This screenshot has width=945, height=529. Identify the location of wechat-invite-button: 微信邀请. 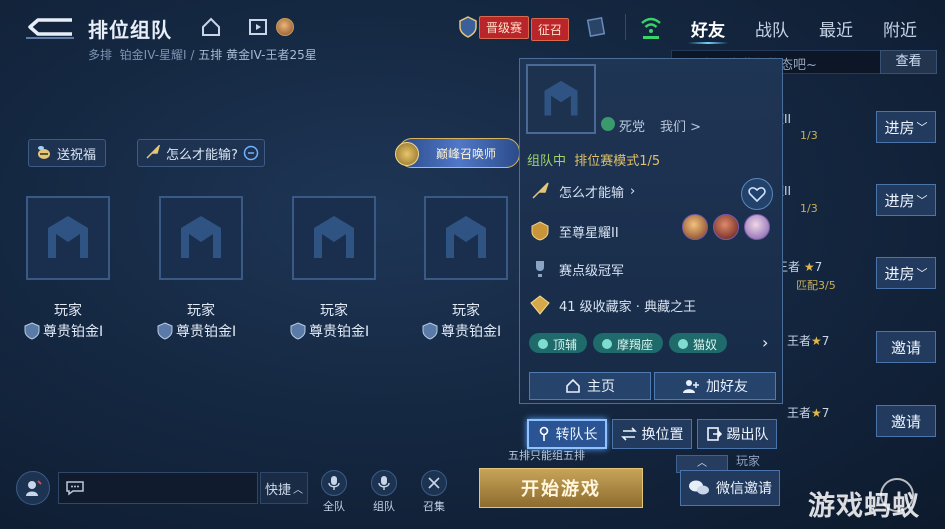
(730, 488).